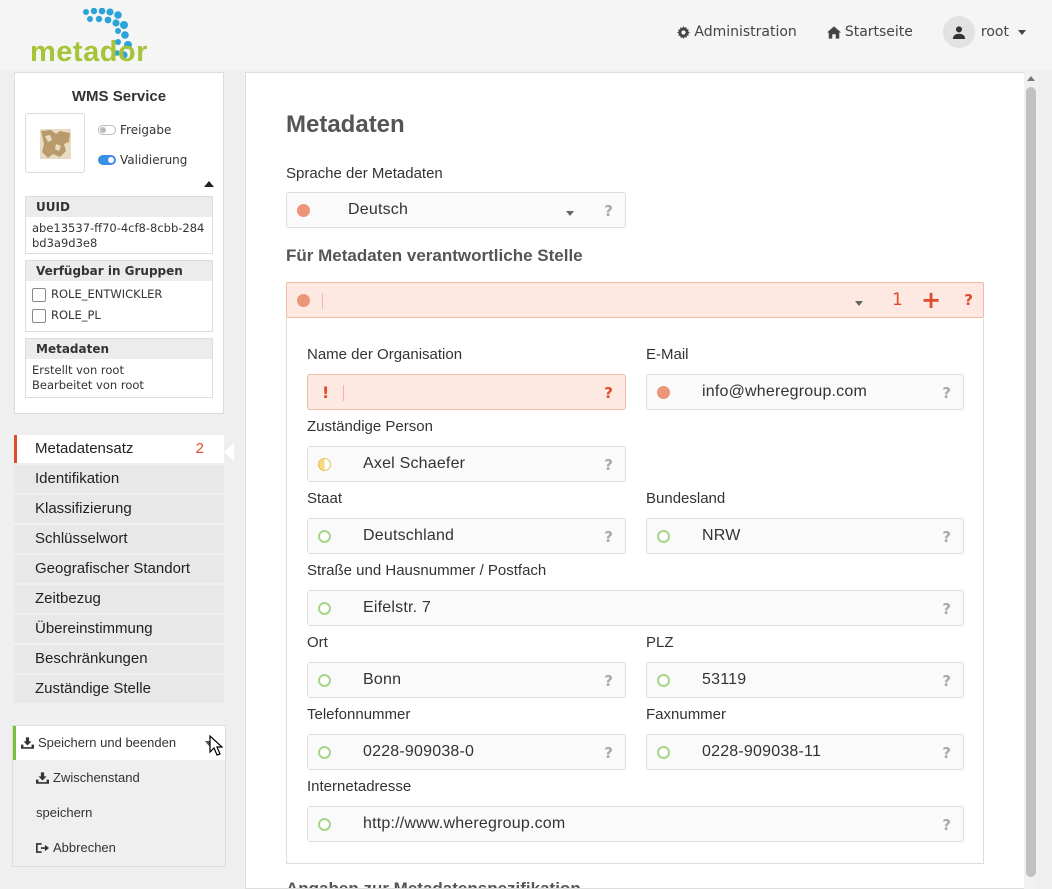 The width and height of the screenshot is (1052, 889). Describe the element at coordinates (635, 824) in the screenshot. I see `web-input: http://www.wheregroup.com ?` at that location.